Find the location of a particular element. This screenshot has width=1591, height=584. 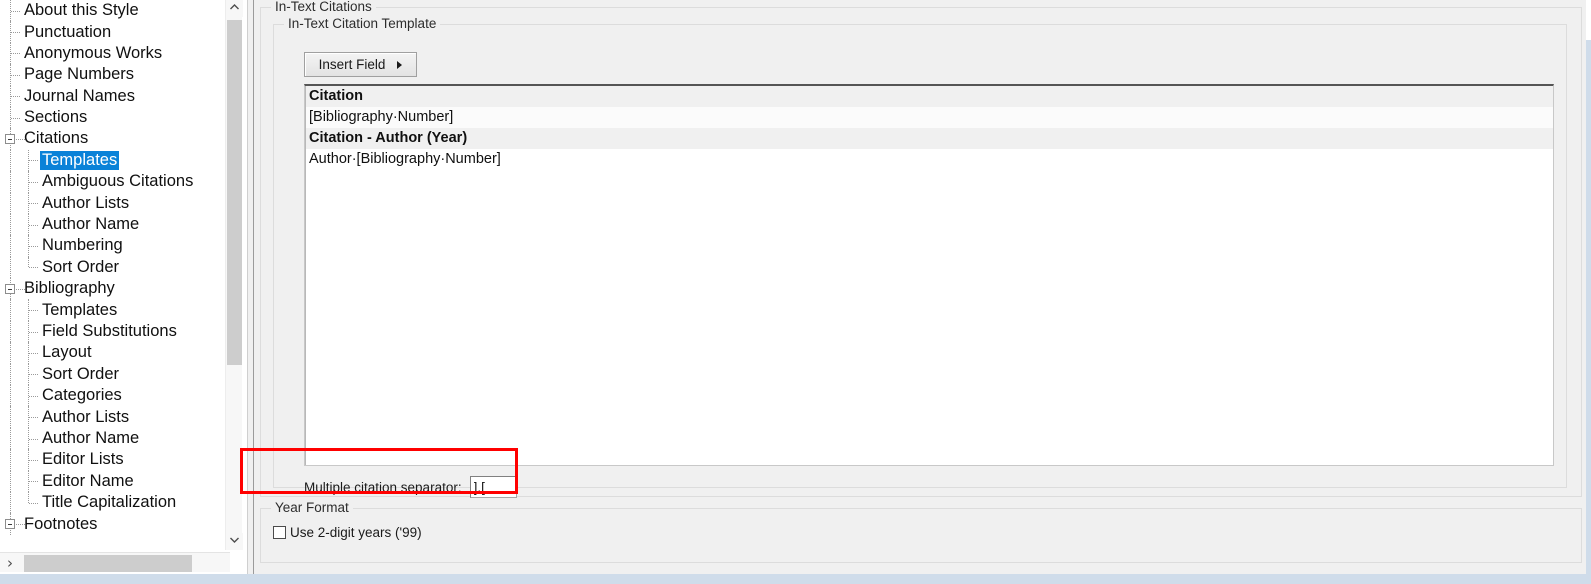

template-definition-line: Author·[Bibliography·Number] is located at coordinates (929, 159).